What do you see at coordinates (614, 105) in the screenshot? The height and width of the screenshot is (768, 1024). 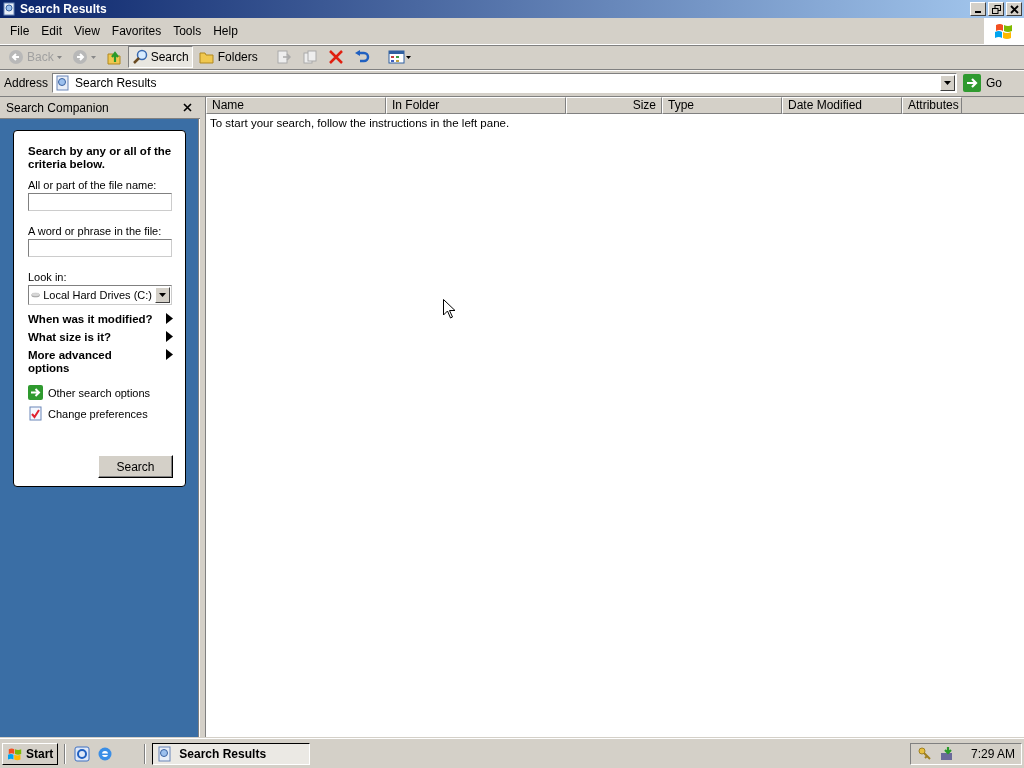 I see `column-header: Size` at bounding box center [614, 105].